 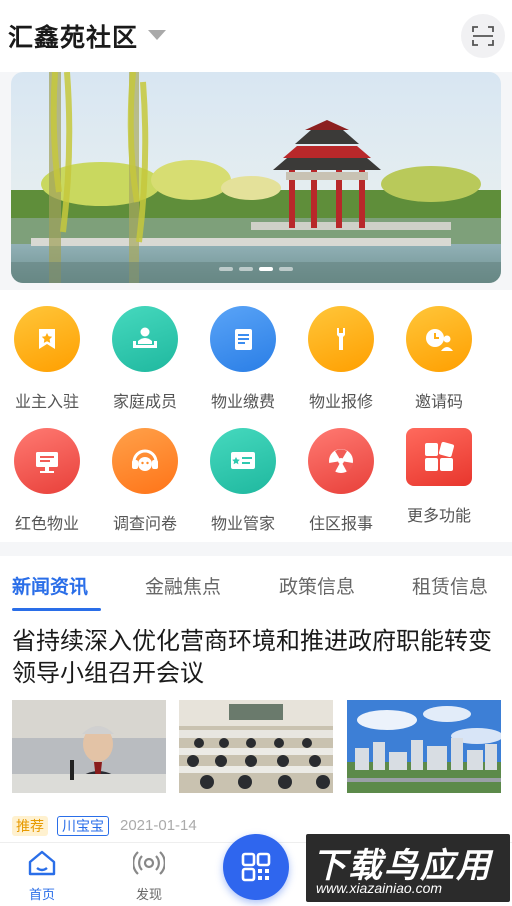 I want to click on service-property-steward: 物业管家, so click(x=243, y=481).